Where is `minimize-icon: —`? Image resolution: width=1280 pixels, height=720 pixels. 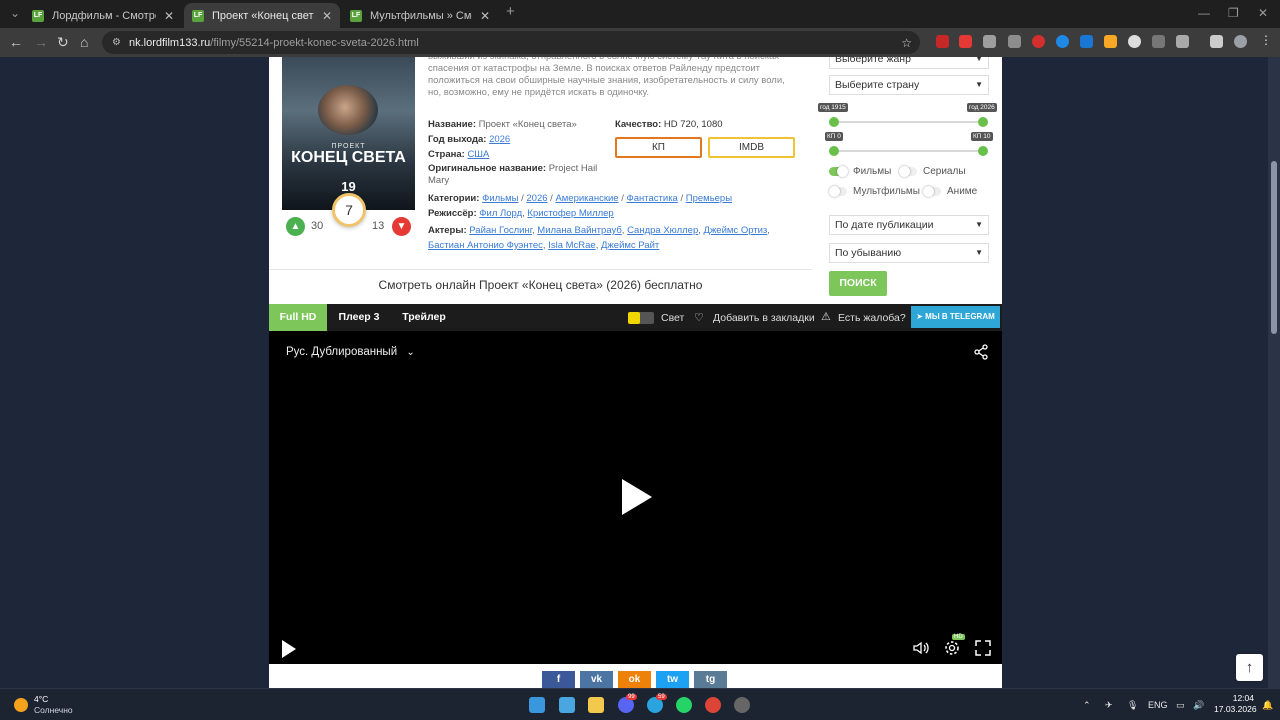 minimize-icon: — is located at coordinates (1204, 13).